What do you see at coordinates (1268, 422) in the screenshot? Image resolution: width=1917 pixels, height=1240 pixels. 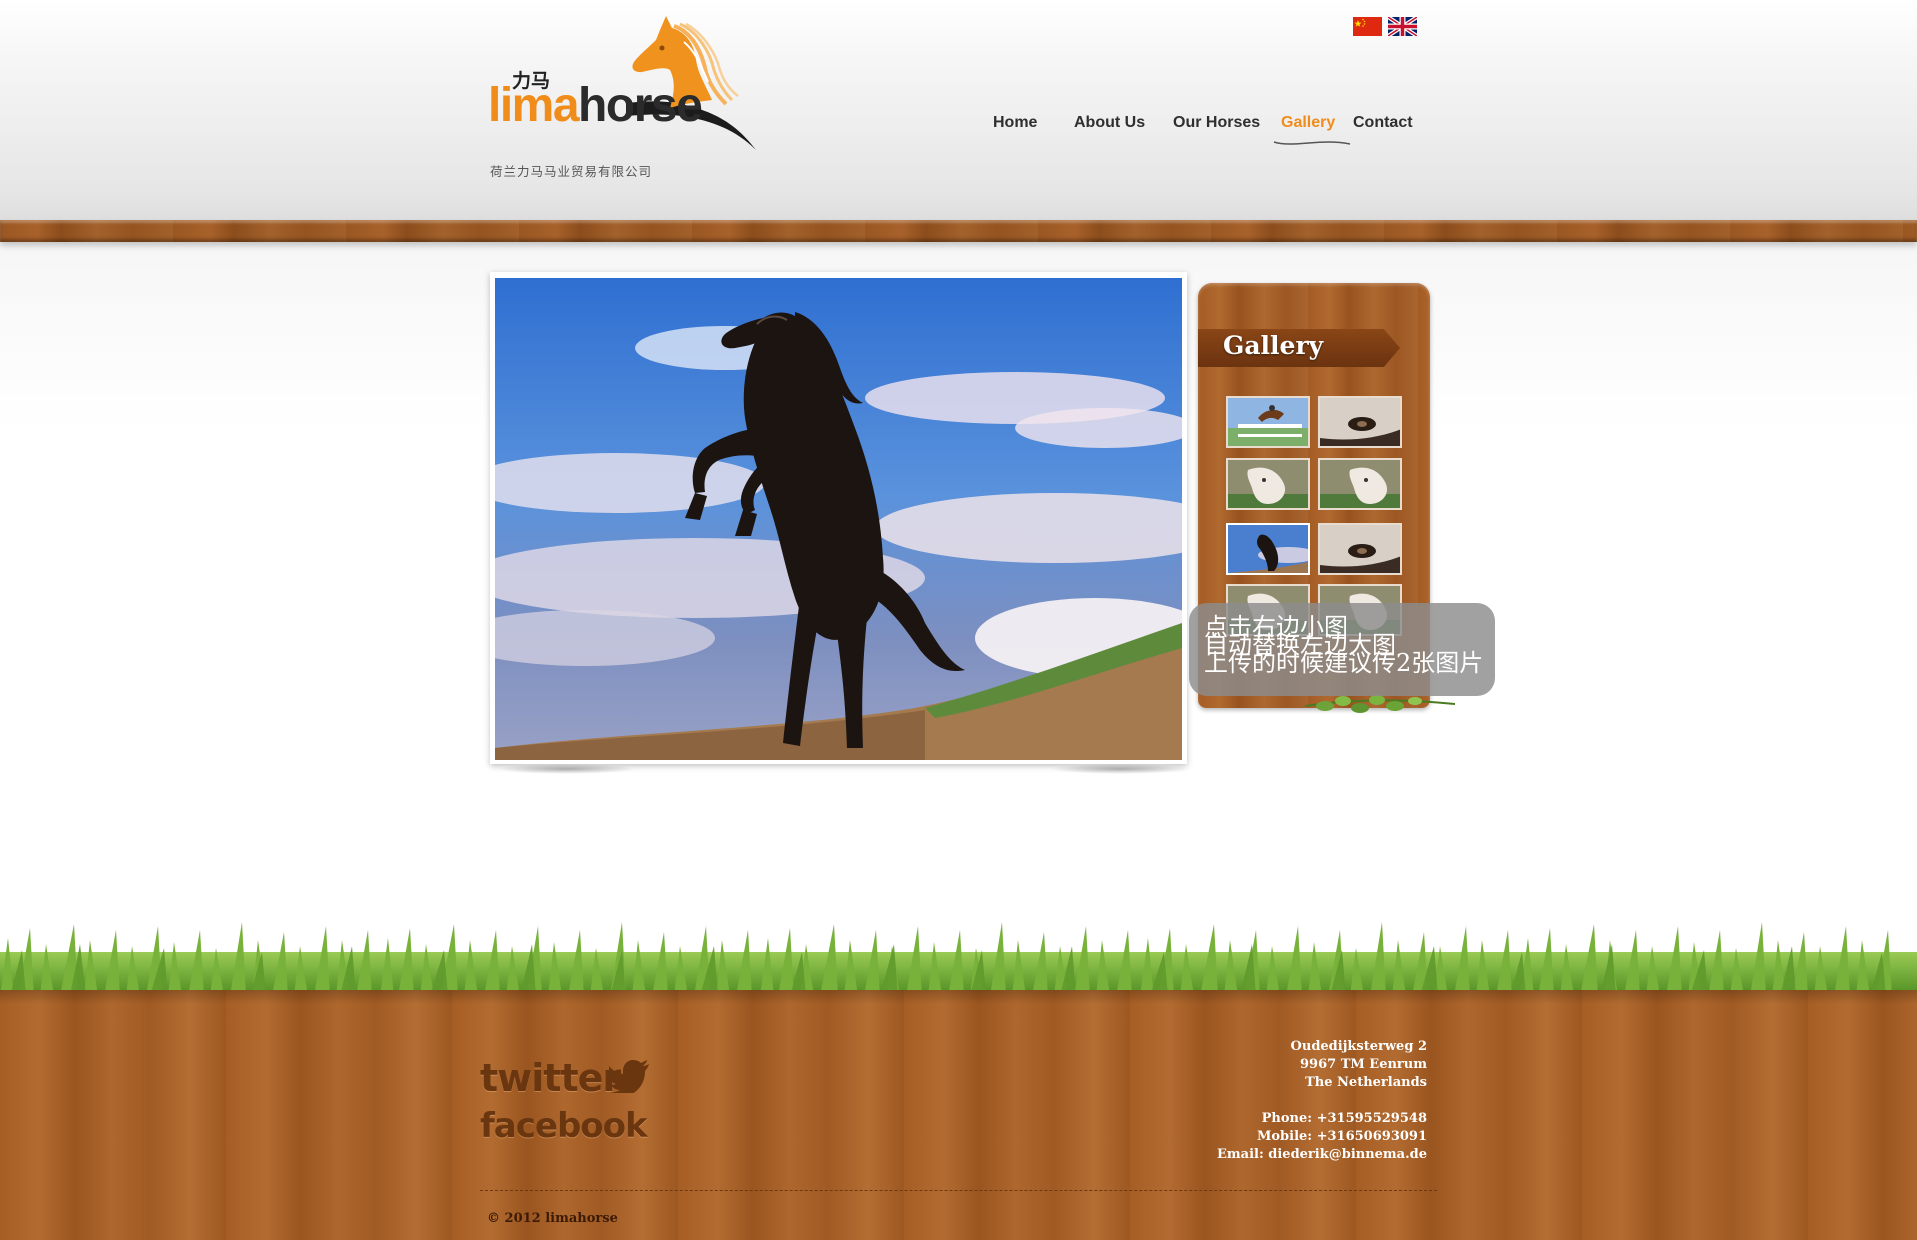 I see `gallery-thumb-show-jumping` at bounding box center [1268, 422].